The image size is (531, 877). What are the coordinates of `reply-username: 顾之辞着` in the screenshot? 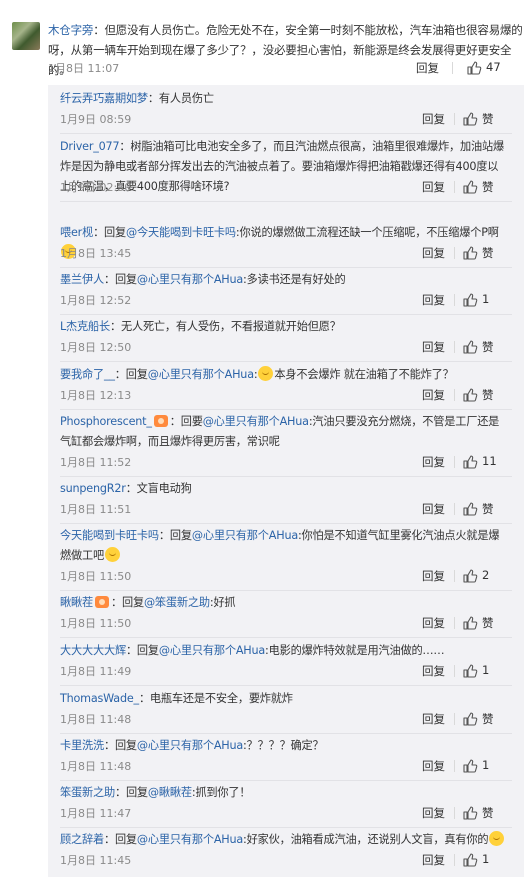 It's located at (82, 839).